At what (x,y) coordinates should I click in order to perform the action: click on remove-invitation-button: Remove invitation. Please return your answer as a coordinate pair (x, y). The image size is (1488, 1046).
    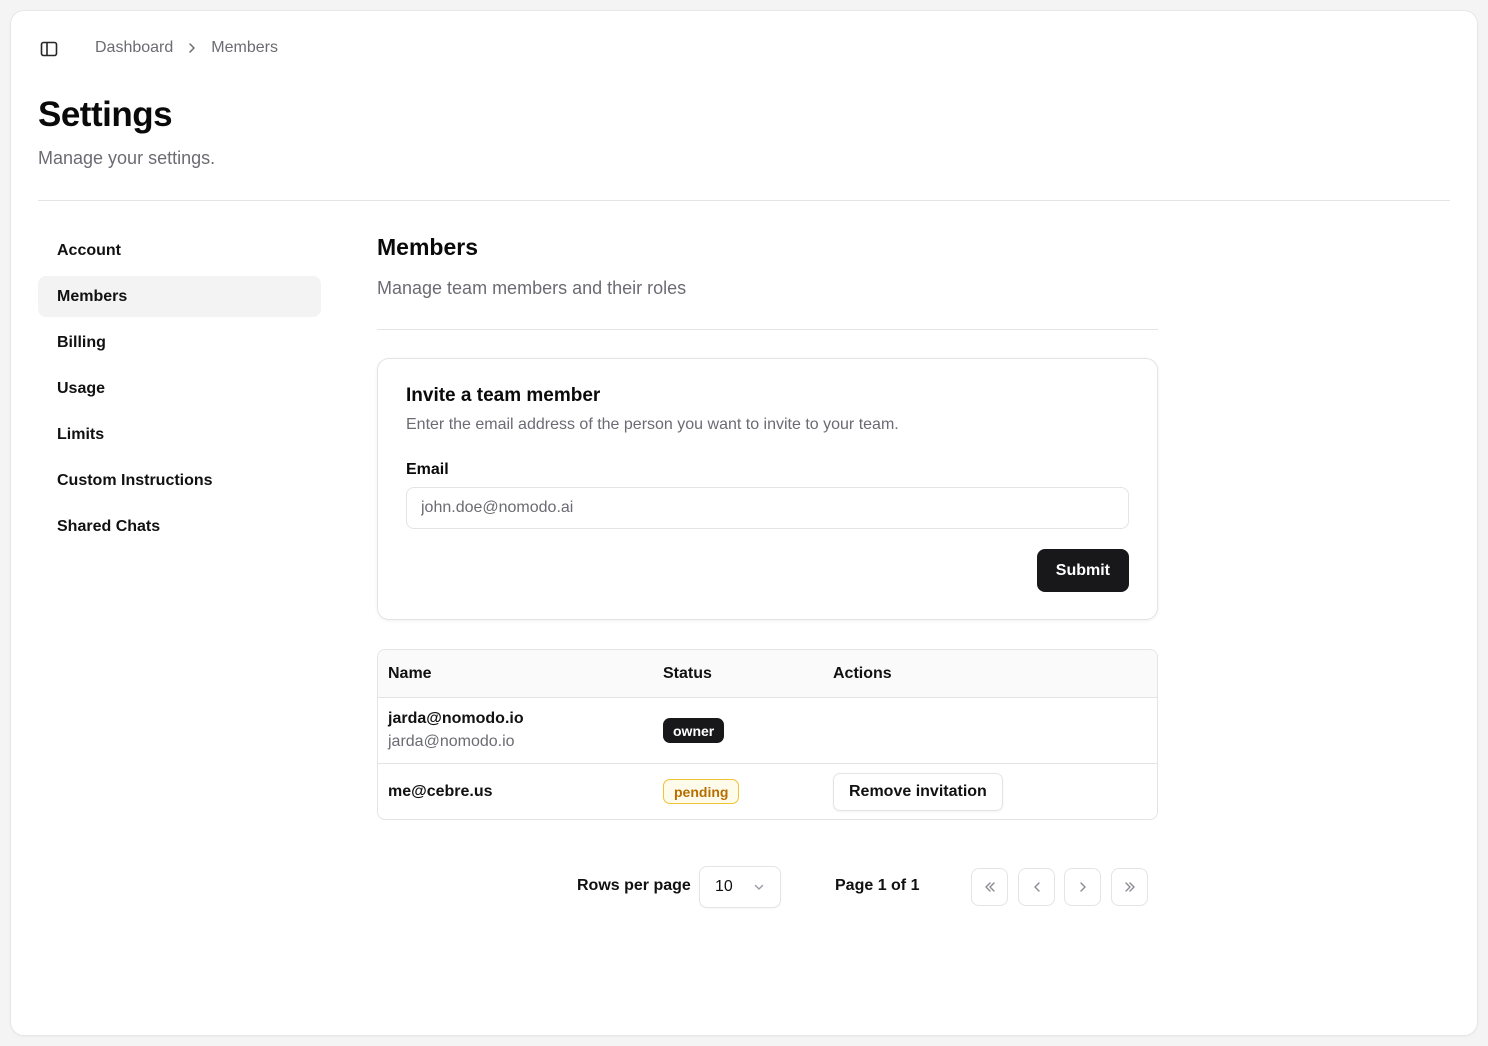
    Looking at the image, I should click on (918, 791).